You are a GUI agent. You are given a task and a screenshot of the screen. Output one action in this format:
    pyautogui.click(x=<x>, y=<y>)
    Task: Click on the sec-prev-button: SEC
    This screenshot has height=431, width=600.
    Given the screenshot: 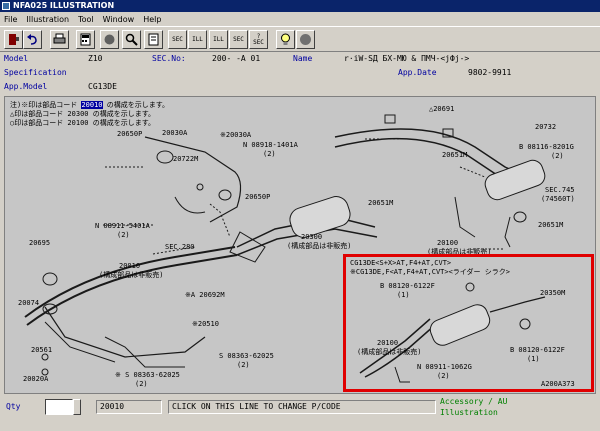 What is the action you would take?
    pyautogui.click(x=177, y=39)
    